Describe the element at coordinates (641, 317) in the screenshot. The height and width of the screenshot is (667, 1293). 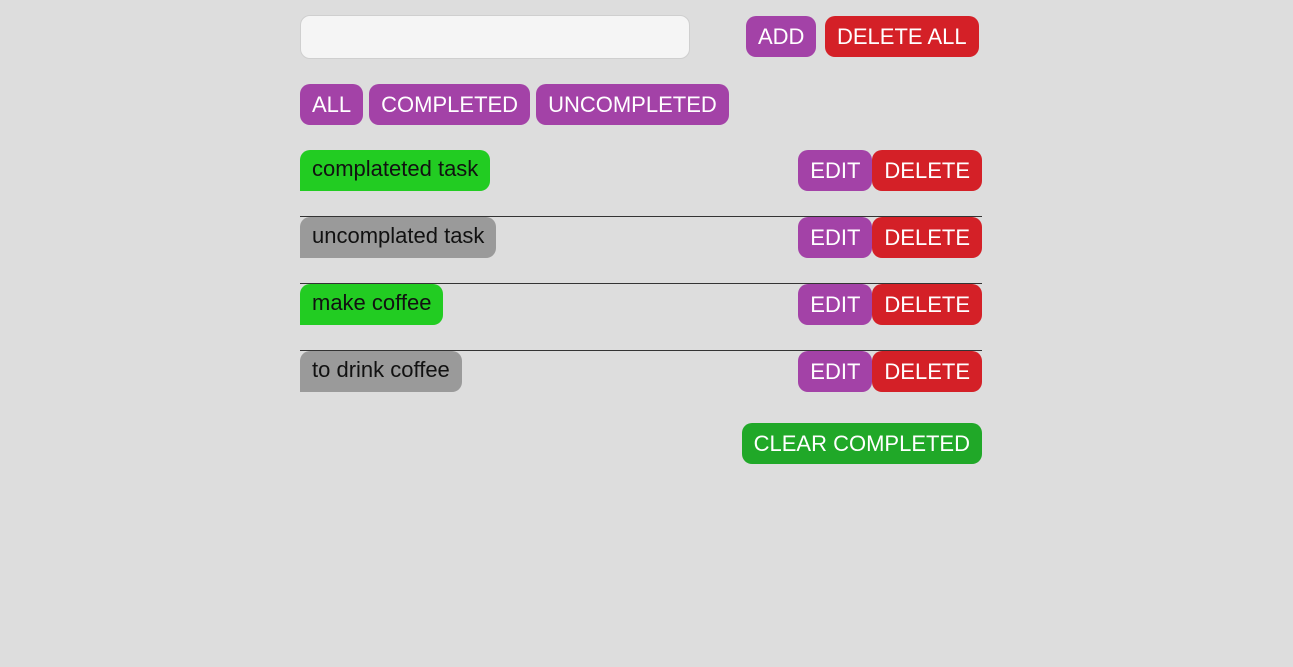
I see `task-item: make coffee EDIT DELETE` at that location.